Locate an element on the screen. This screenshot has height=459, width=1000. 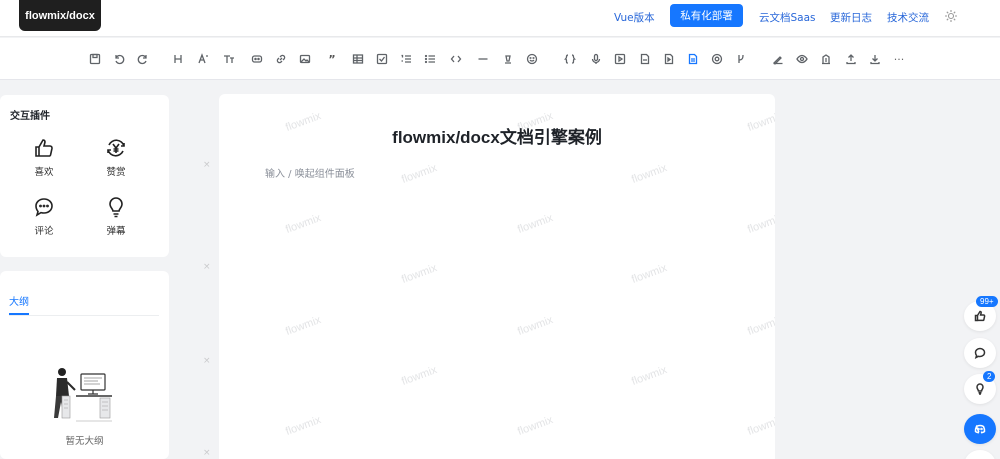
divider-icon is located at coordinates (483, 59).